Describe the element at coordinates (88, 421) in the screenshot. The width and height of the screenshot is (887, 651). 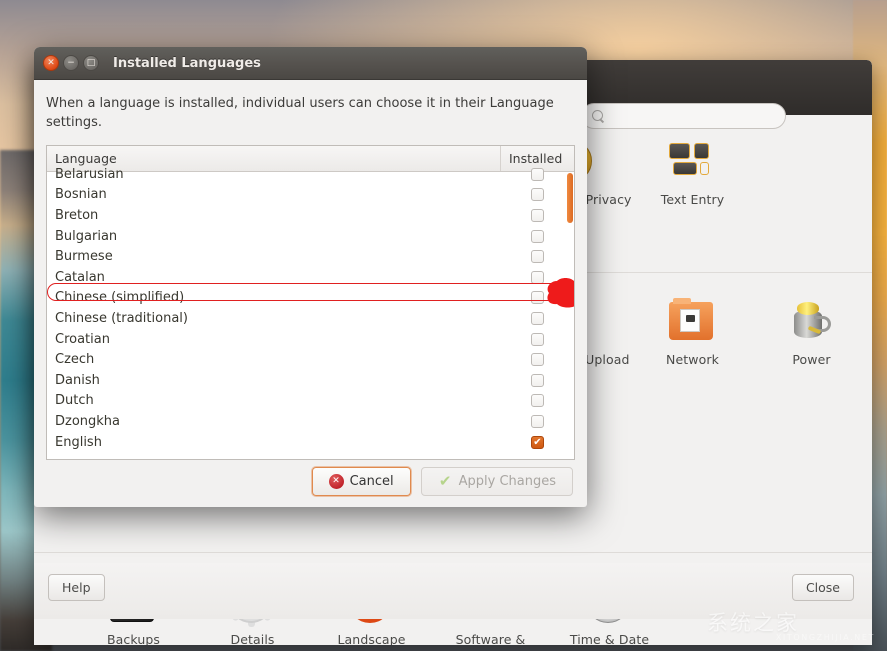
I see `language-name: Dzongkha` at that location.